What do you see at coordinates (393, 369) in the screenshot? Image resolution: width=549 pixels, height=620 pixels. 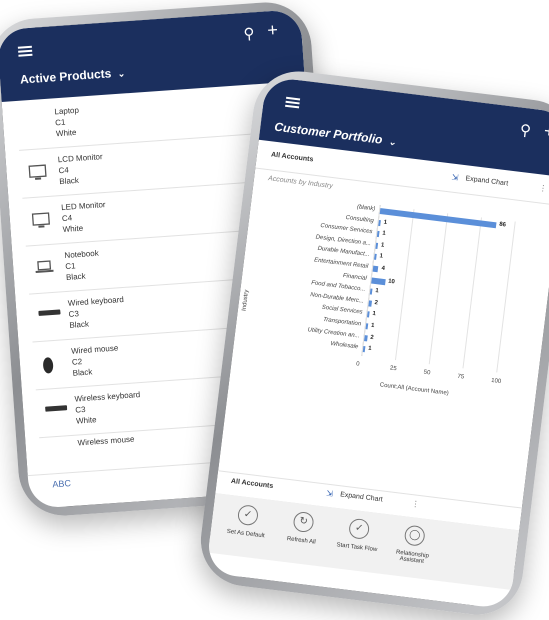 I see `x-tick-label: 25` at bounding box center [393, 369].